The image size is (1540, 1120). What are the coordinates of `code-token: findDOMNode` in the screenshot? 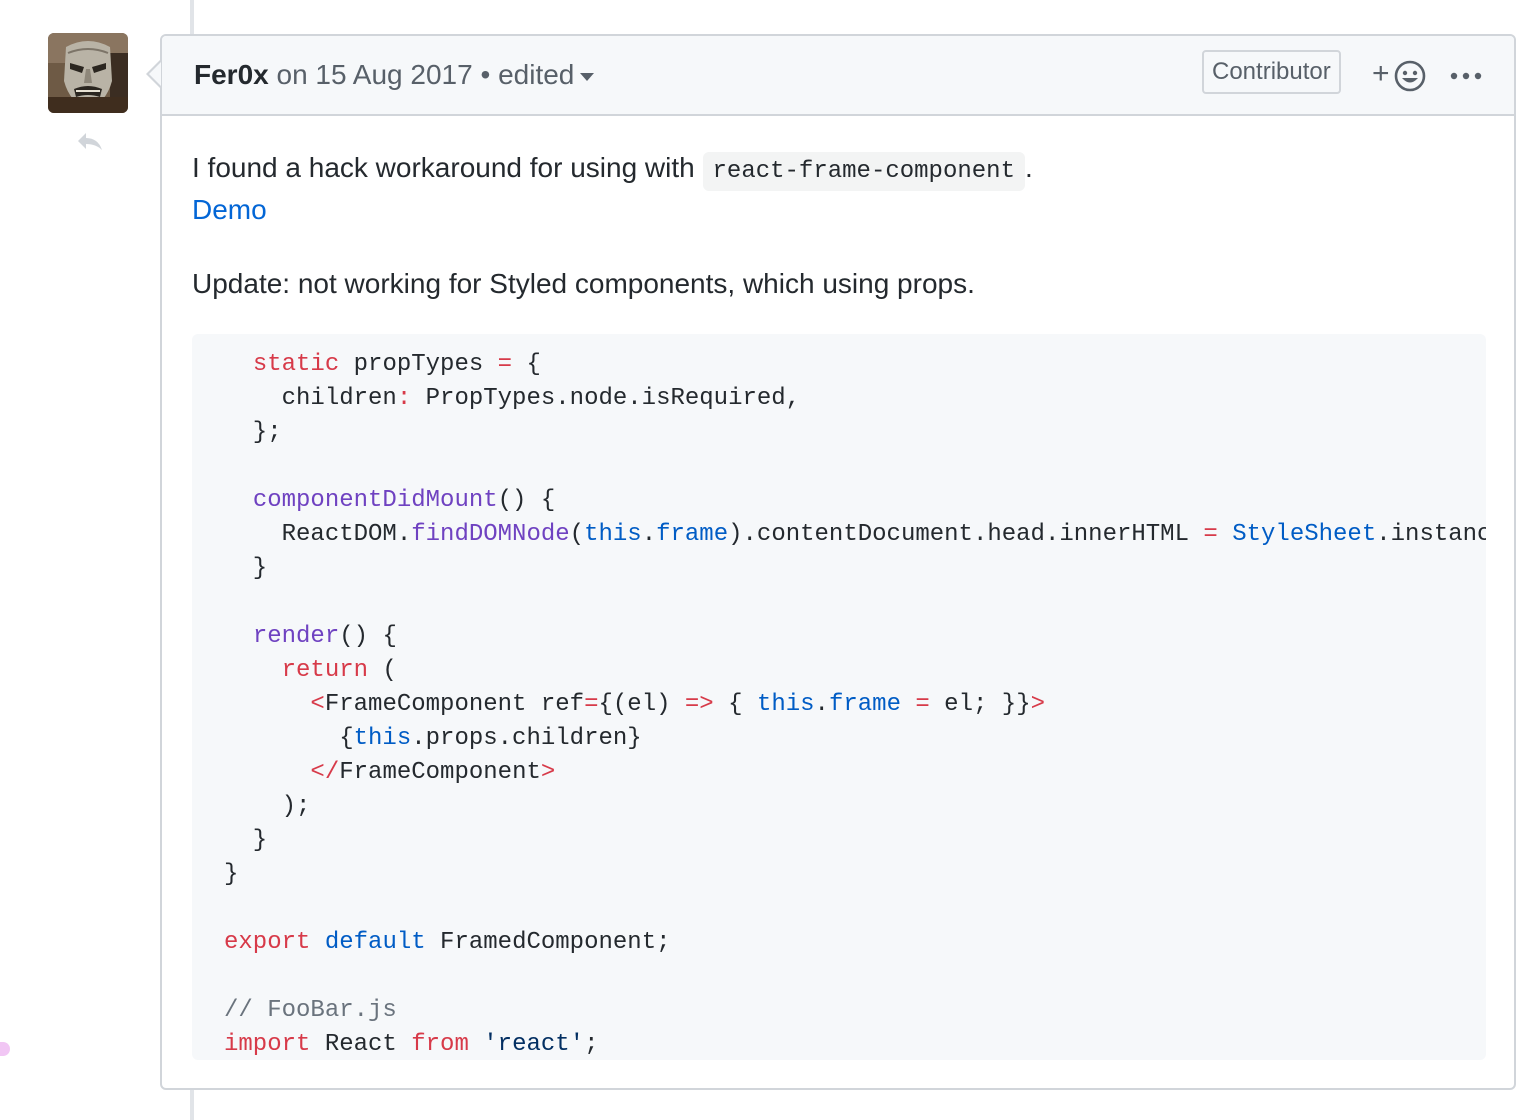 It's located at (490, 534).